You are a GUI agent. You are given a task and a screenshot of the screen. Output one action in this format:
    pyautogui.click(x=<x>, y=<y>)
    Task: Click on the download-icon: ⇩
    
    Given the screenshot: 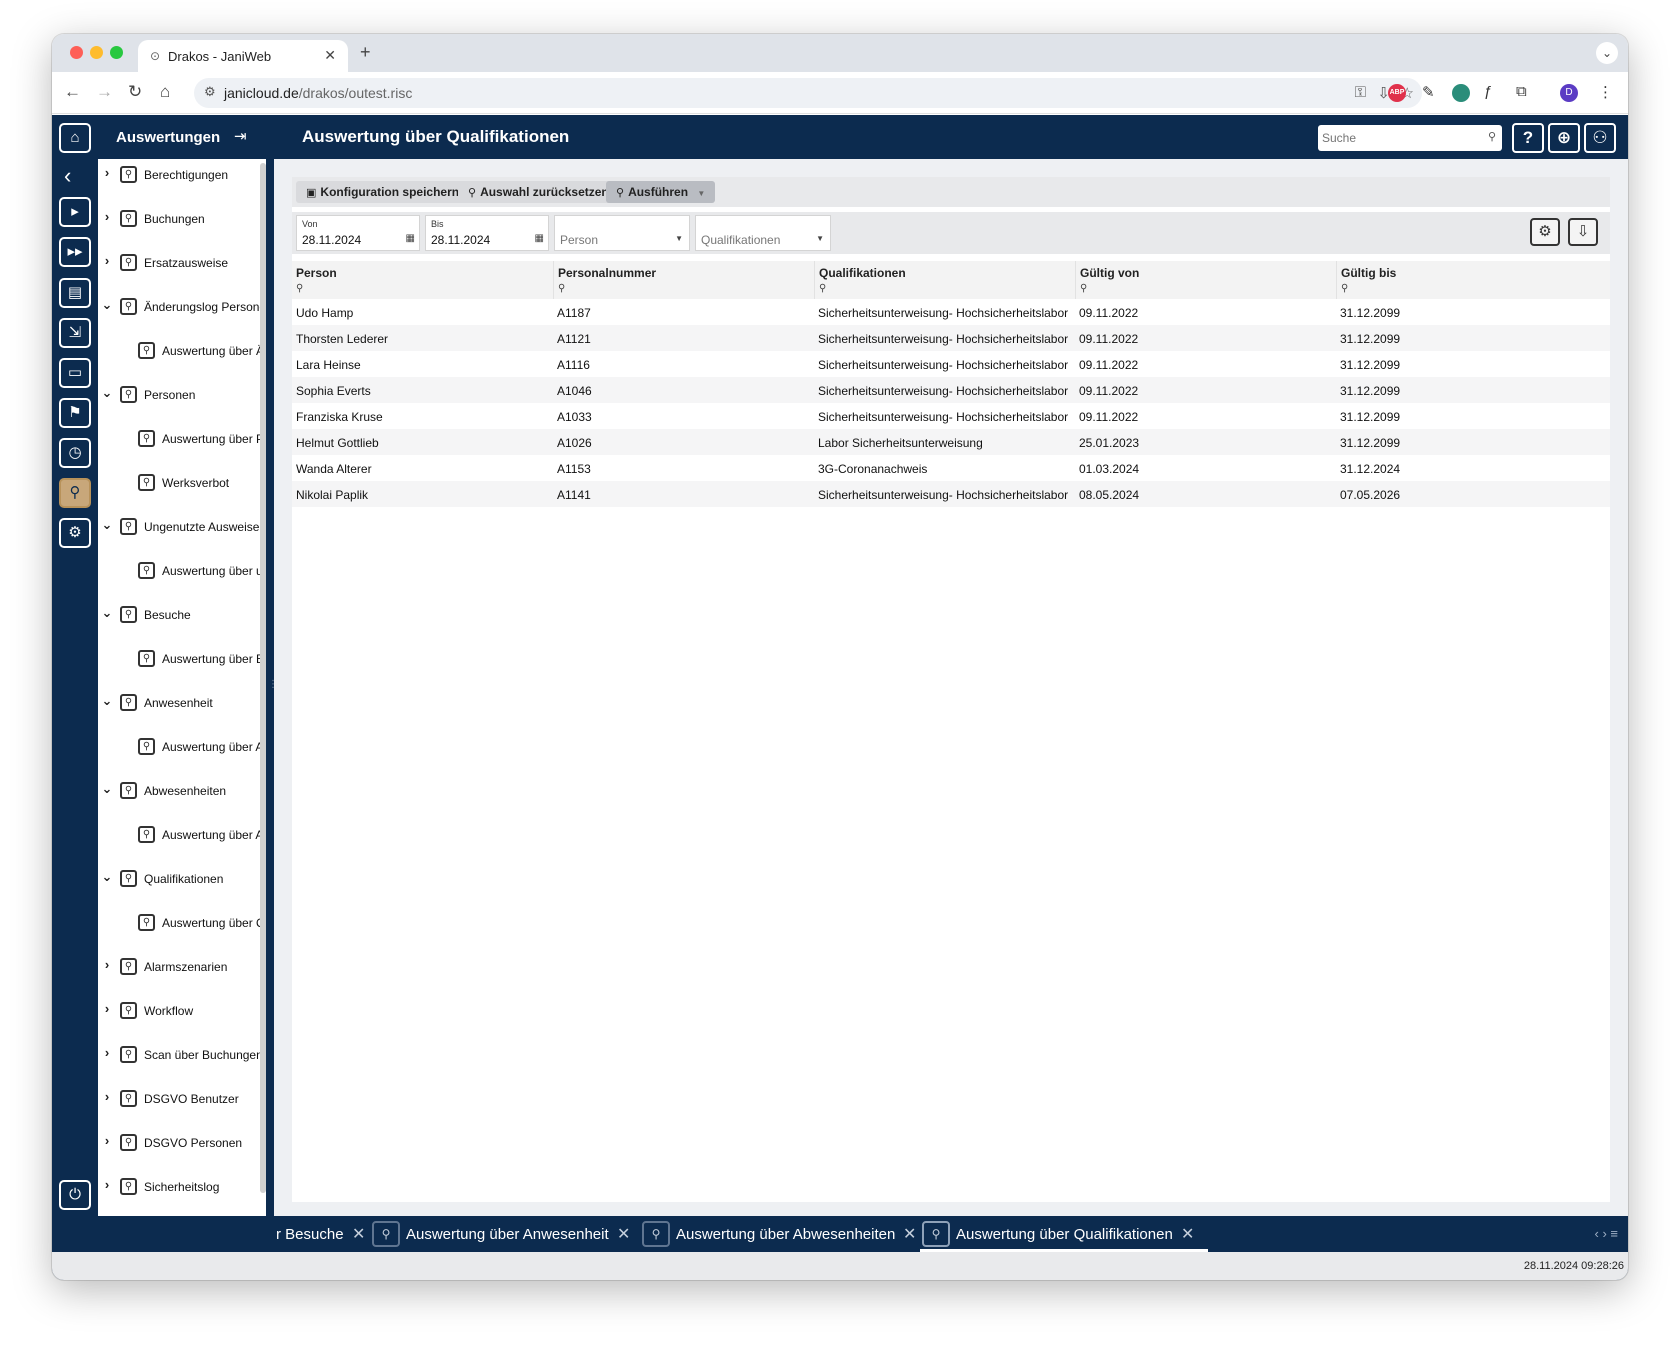 What is the action you would take?
    pyautogui.click(x=1583, y=232)
    